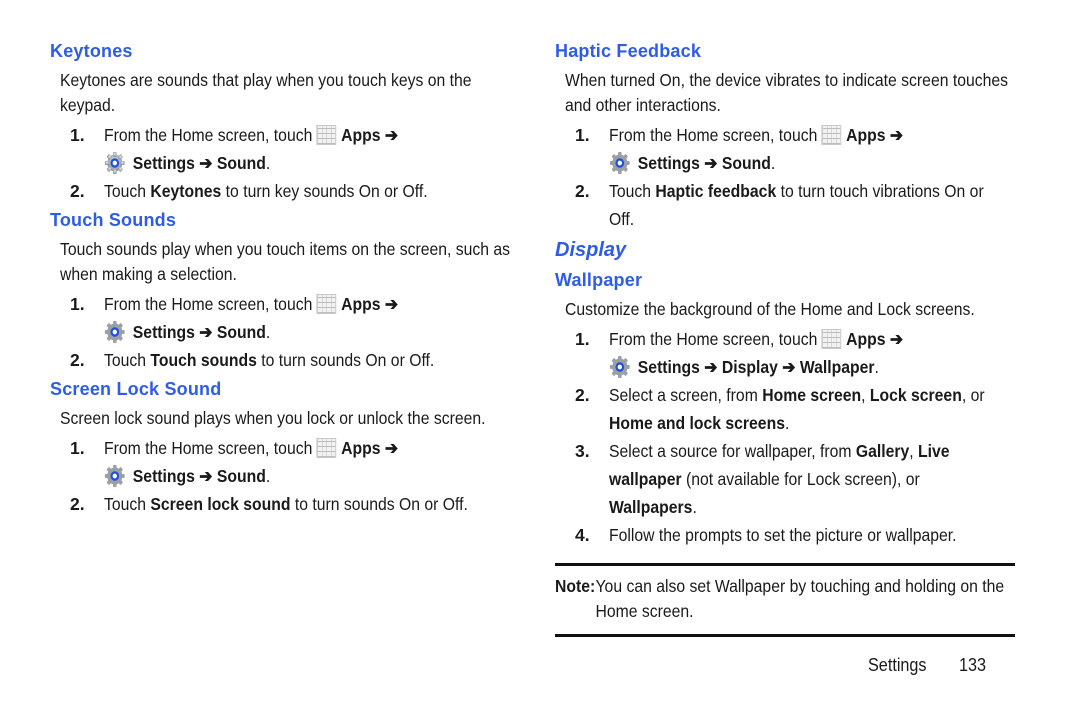  Describe the element at coordinates (973, 395) in the screenshot. I see `step-text: , or` at that location.